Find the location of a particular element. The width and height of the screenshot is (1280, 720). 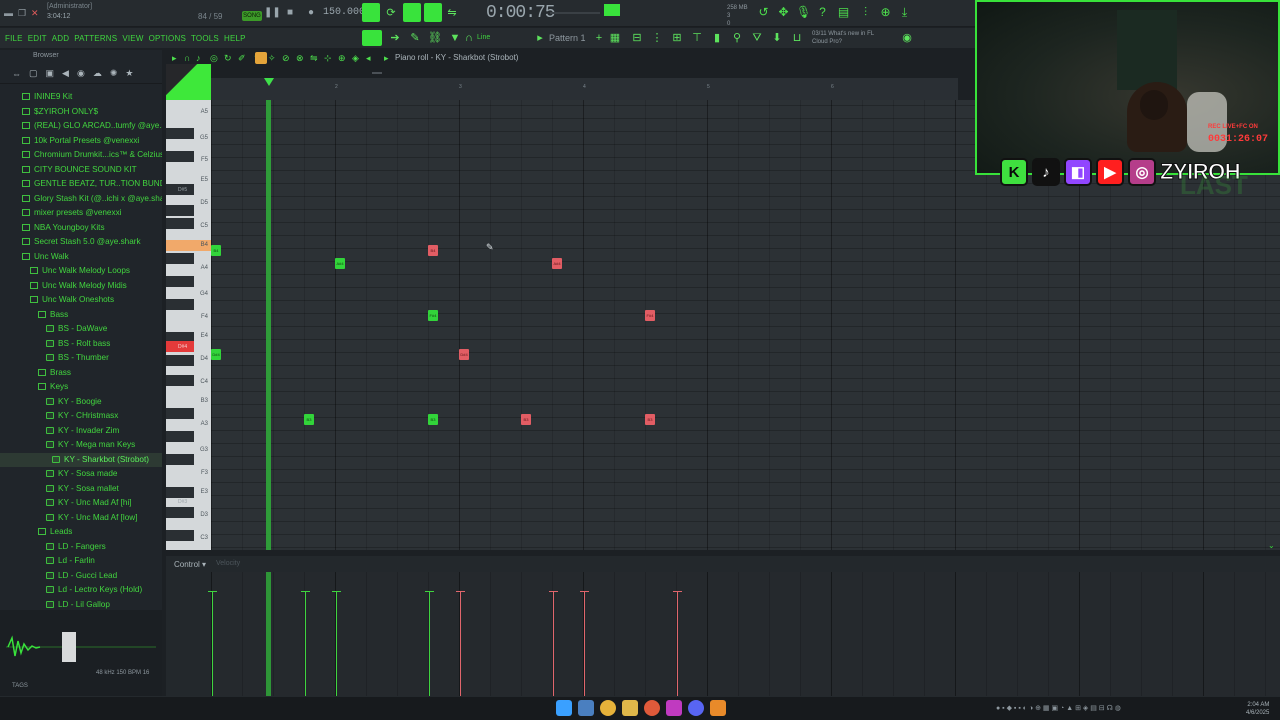

resize-grip is located at coordinates (377, 73).